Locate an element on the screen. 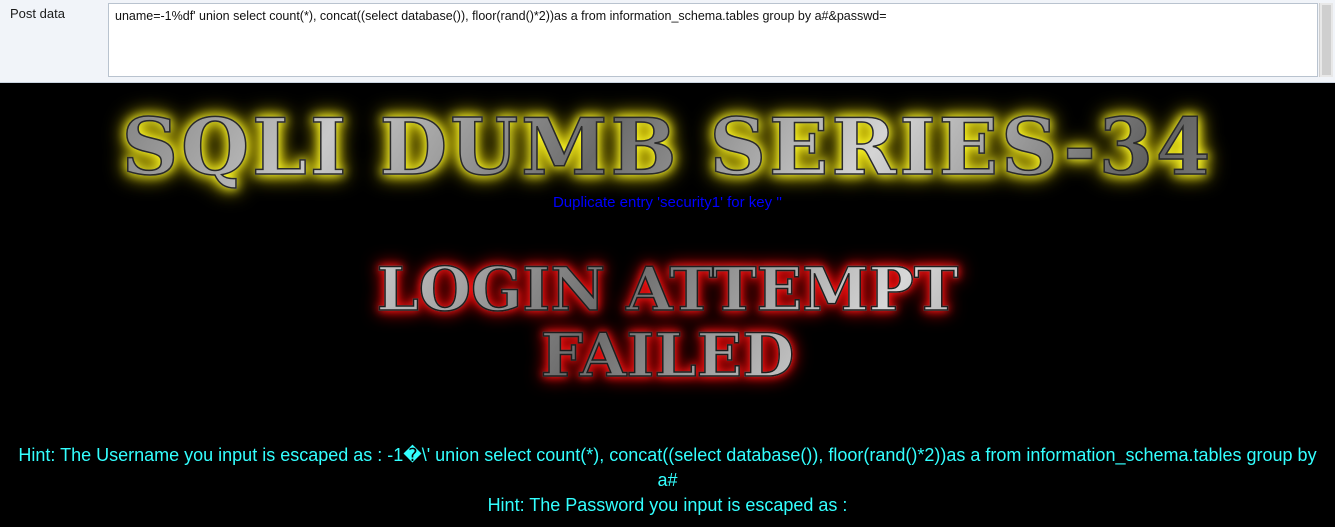 The height and width of the screenshot is (527, 1335). sql-error-message: Duplicate entry 'security1' for key '' is located at coordinates (667, 202).